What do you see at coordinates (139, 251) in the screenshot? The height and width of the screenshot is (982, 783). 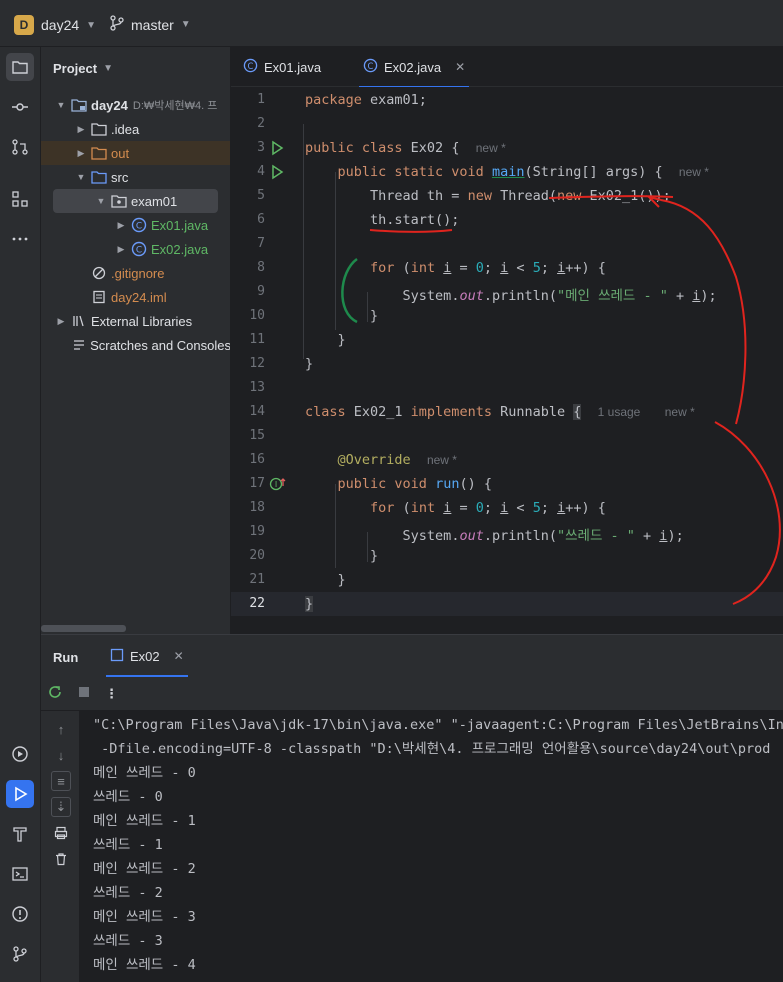 I see `svg-text: C` at bounding box center [139, 251].